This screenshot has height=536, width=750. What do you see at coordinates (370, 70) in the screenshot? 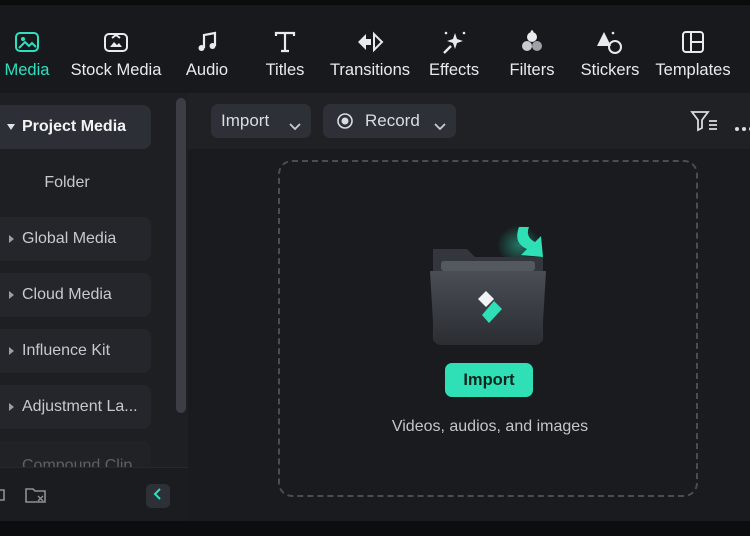
I see `tab-transitions-label: Transitions` at bounding box center [370, 70].